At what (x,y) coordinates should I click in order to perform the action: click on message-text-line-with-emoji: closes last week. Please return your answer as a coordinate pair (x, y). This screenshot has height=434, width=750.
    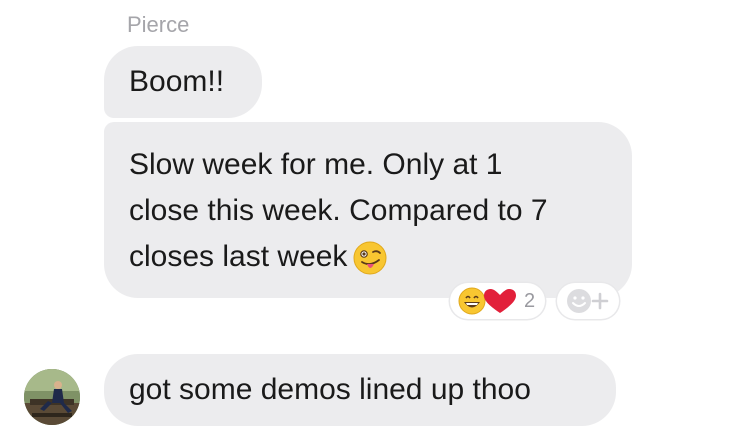
    Looking at the image, I should click on (370, 257).